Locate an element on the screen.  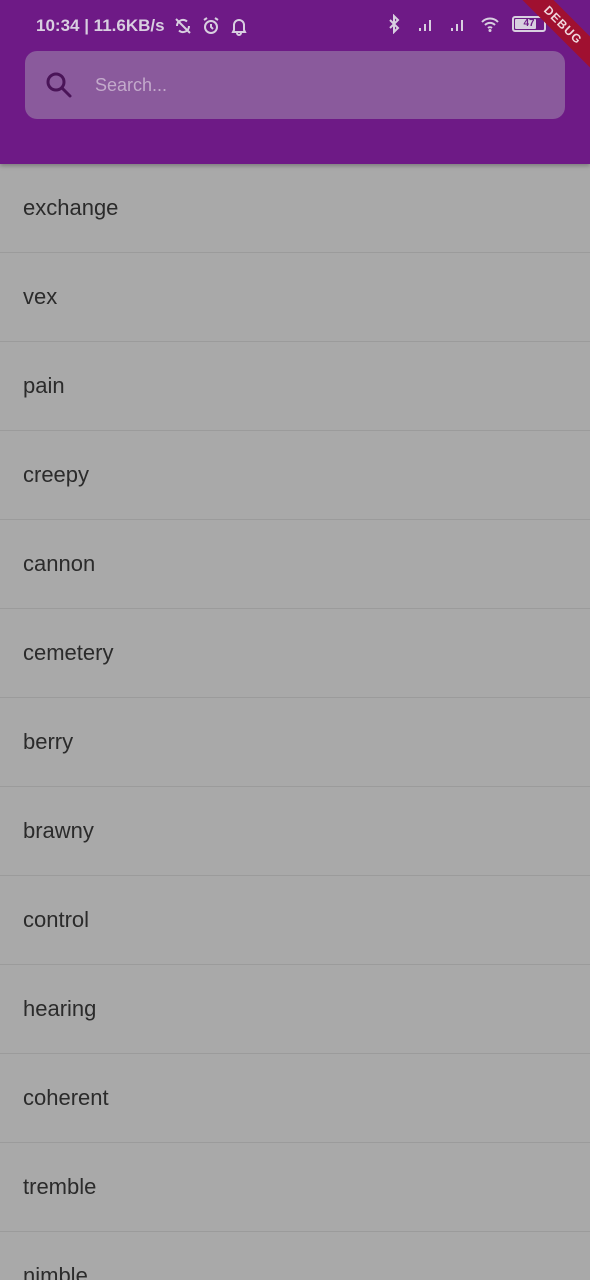
notification-bell-icon is located at coordinates (239, 26).